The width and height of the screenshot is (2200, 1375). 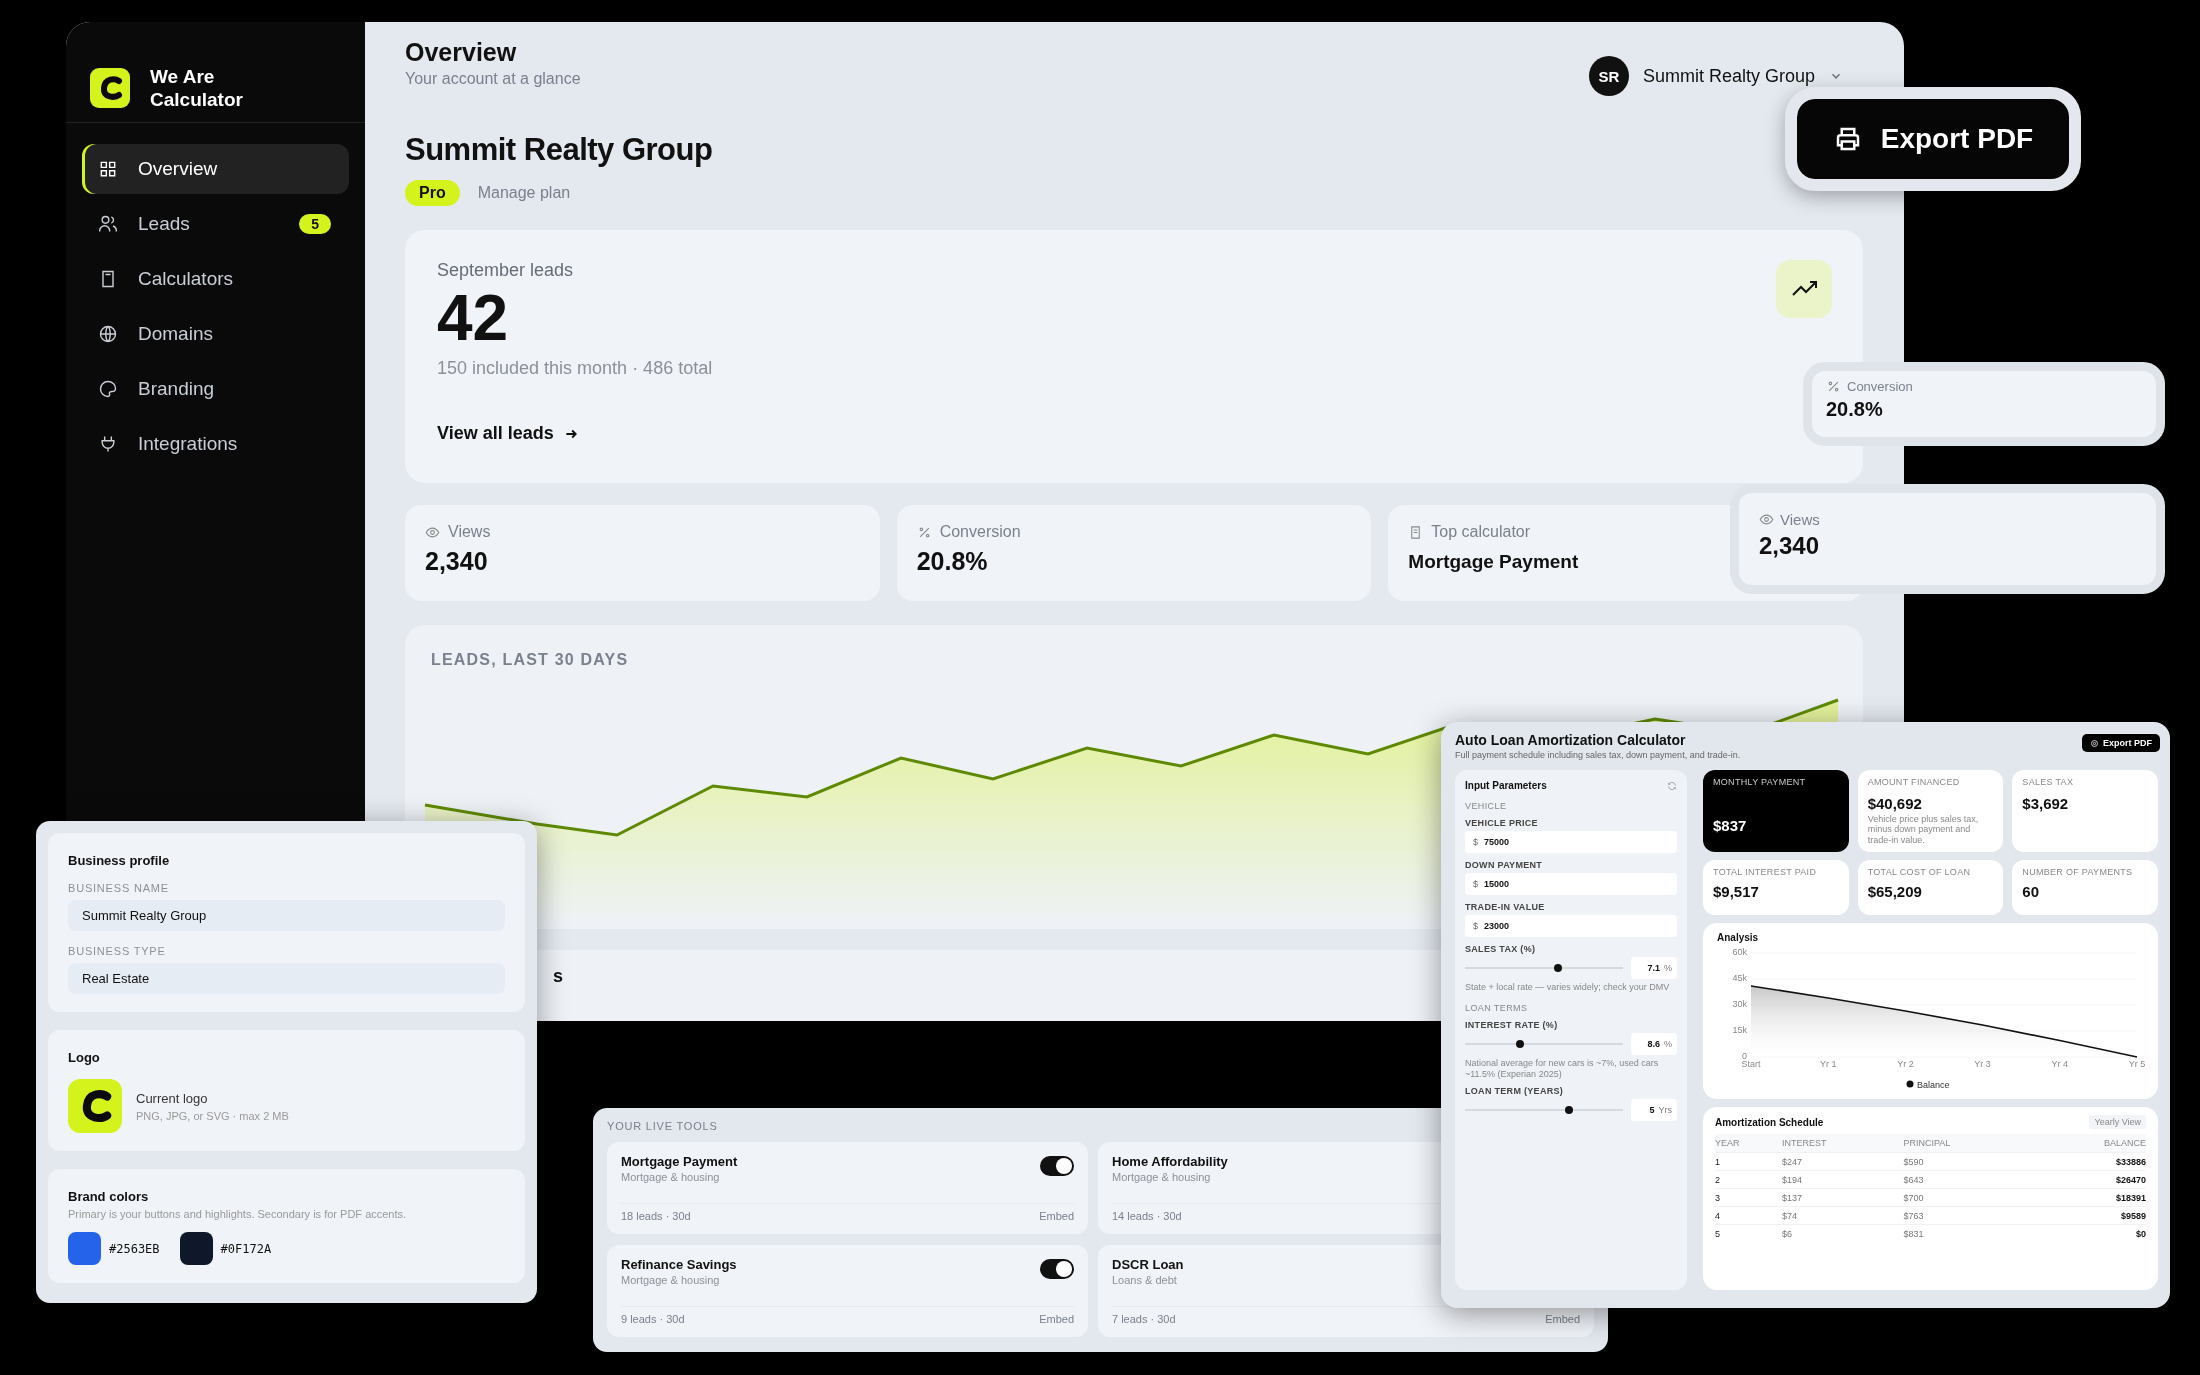 I want to click on table-cell: 5, so click(x=1748, y=1233).